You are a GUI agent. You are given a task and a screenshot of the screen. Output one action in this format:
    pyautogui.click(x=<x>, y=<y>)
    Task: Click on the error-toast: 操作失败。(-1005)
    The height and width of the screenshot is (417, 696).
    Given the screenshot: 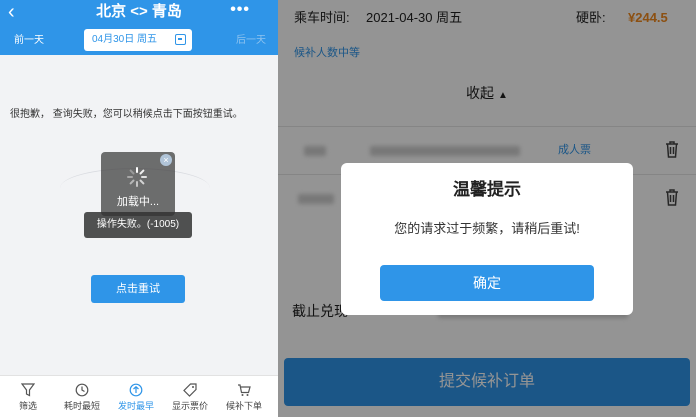 What is the action you would take?
    pyautogui.click(x=138, y=225)
    